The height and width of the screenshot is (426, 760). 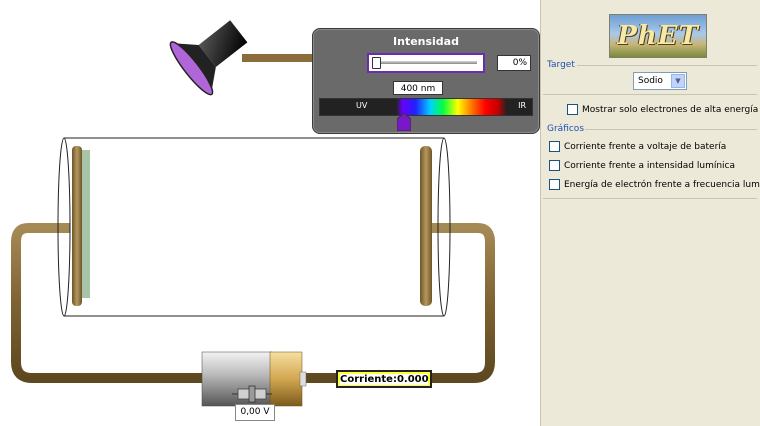 I want to click on phet-logo: PhET, so click(x=658, y=36).